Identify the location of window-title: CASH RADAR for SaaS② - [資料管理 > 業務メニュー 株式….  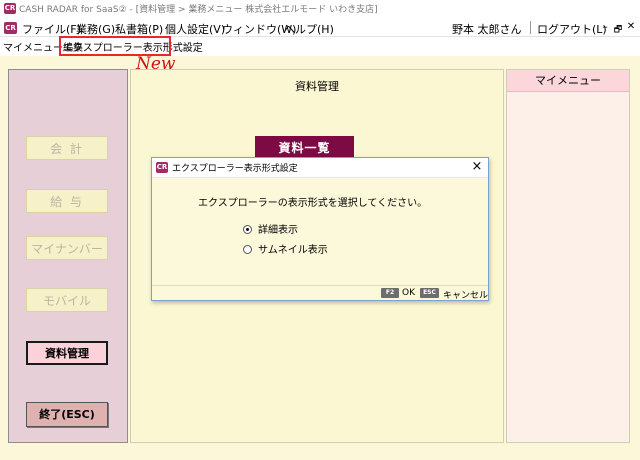
(198, 10).